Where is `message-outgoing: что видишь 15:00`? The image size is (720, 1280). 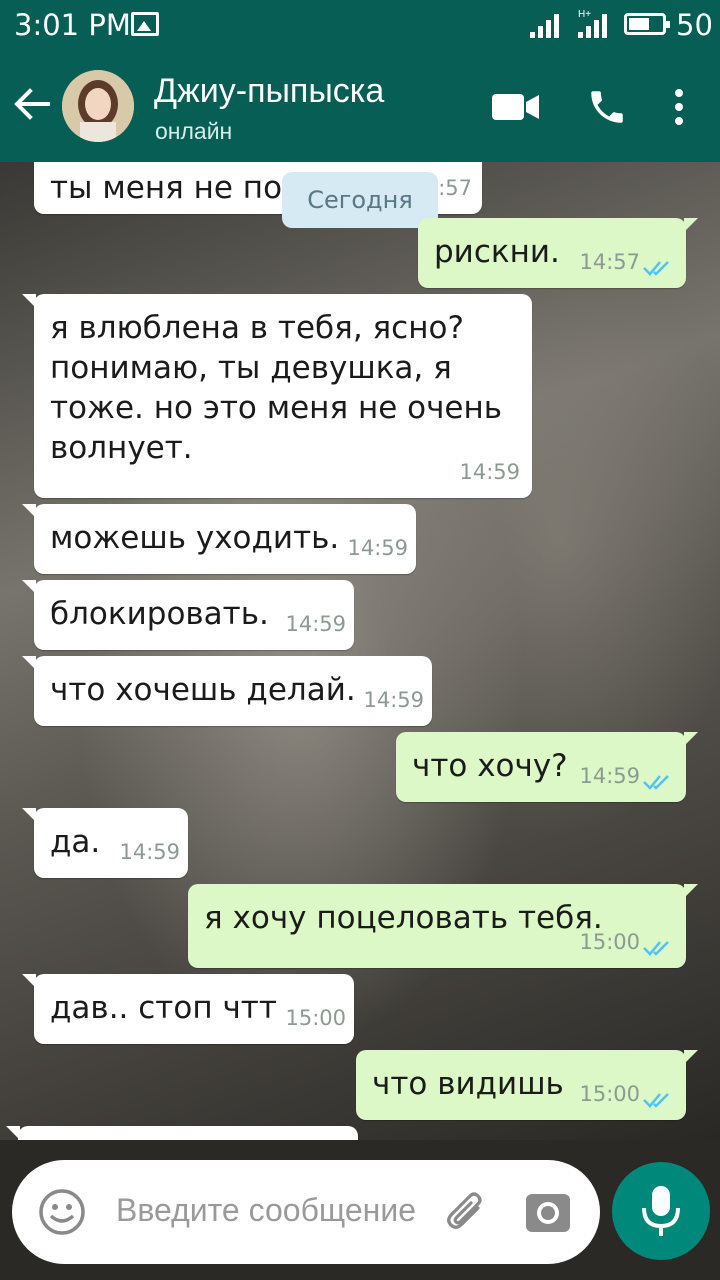
message-outgoing: что видишь 15:00 is located at coordinates (527, 1085).